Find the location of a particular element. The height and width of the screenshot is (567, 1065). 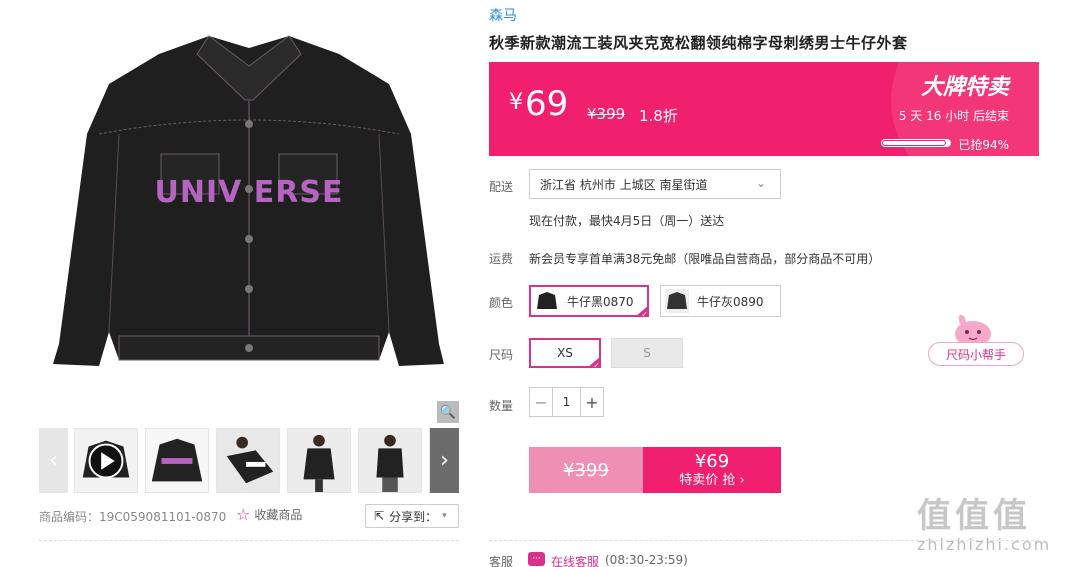

chevron-left-icon: ‹ is located at coordinates (53, 460).